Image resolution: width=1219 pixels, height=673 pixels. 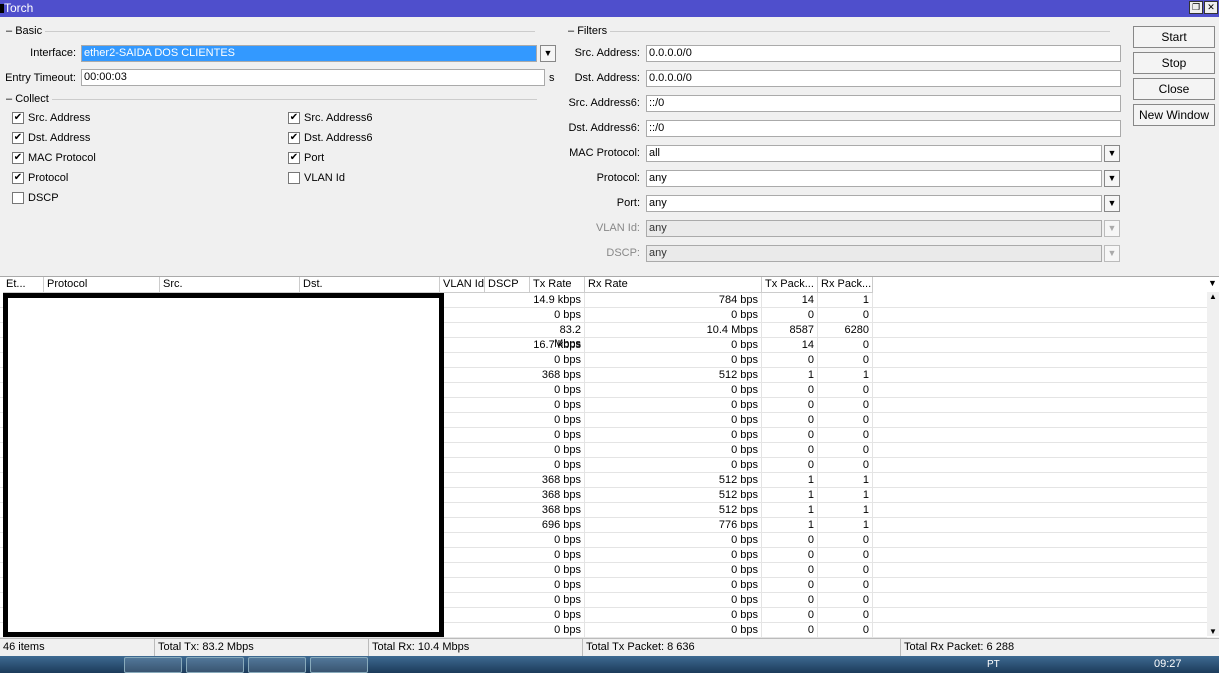 What do you see at coordinates (316, 178) in the screenshot?
I see `collect-checkbox: VLAN Id` at bounding box center [316, 178].